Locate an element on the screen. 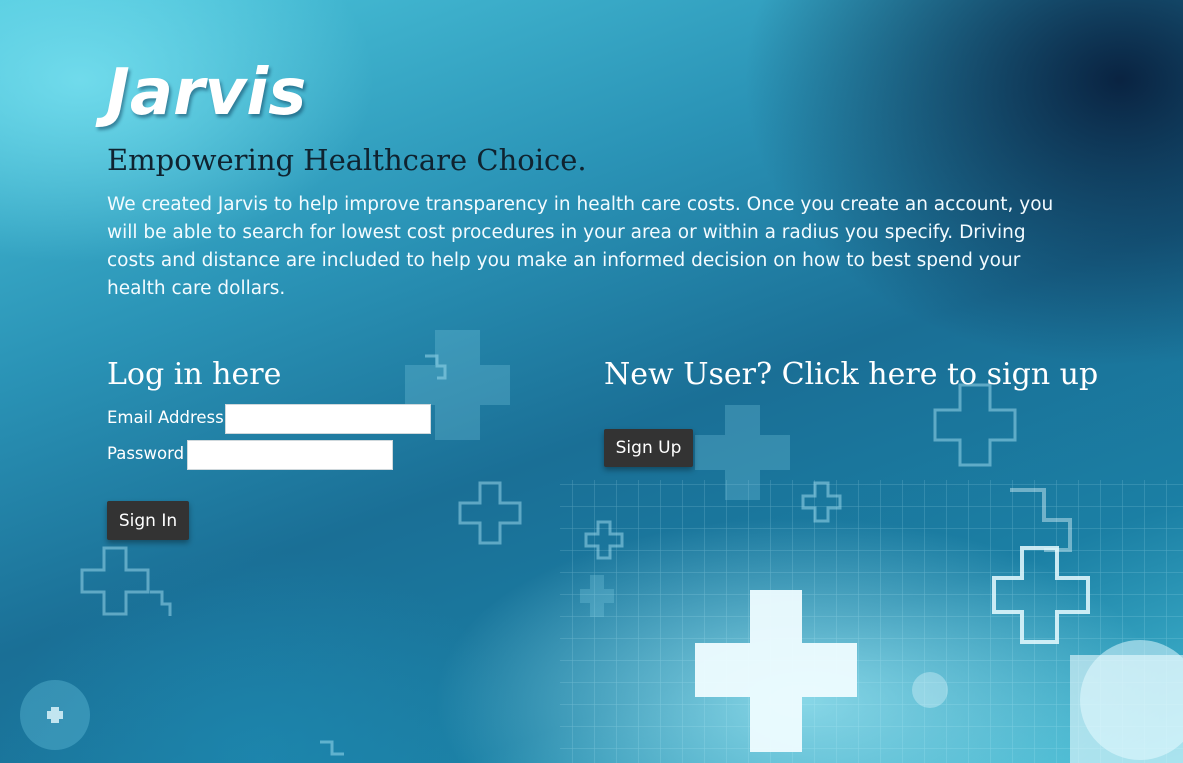 Image resolution: width=1183 pixels, height=763 pixels. page-tagline: Empowering Healthcare Choice. is located at coordinates (347, 160).